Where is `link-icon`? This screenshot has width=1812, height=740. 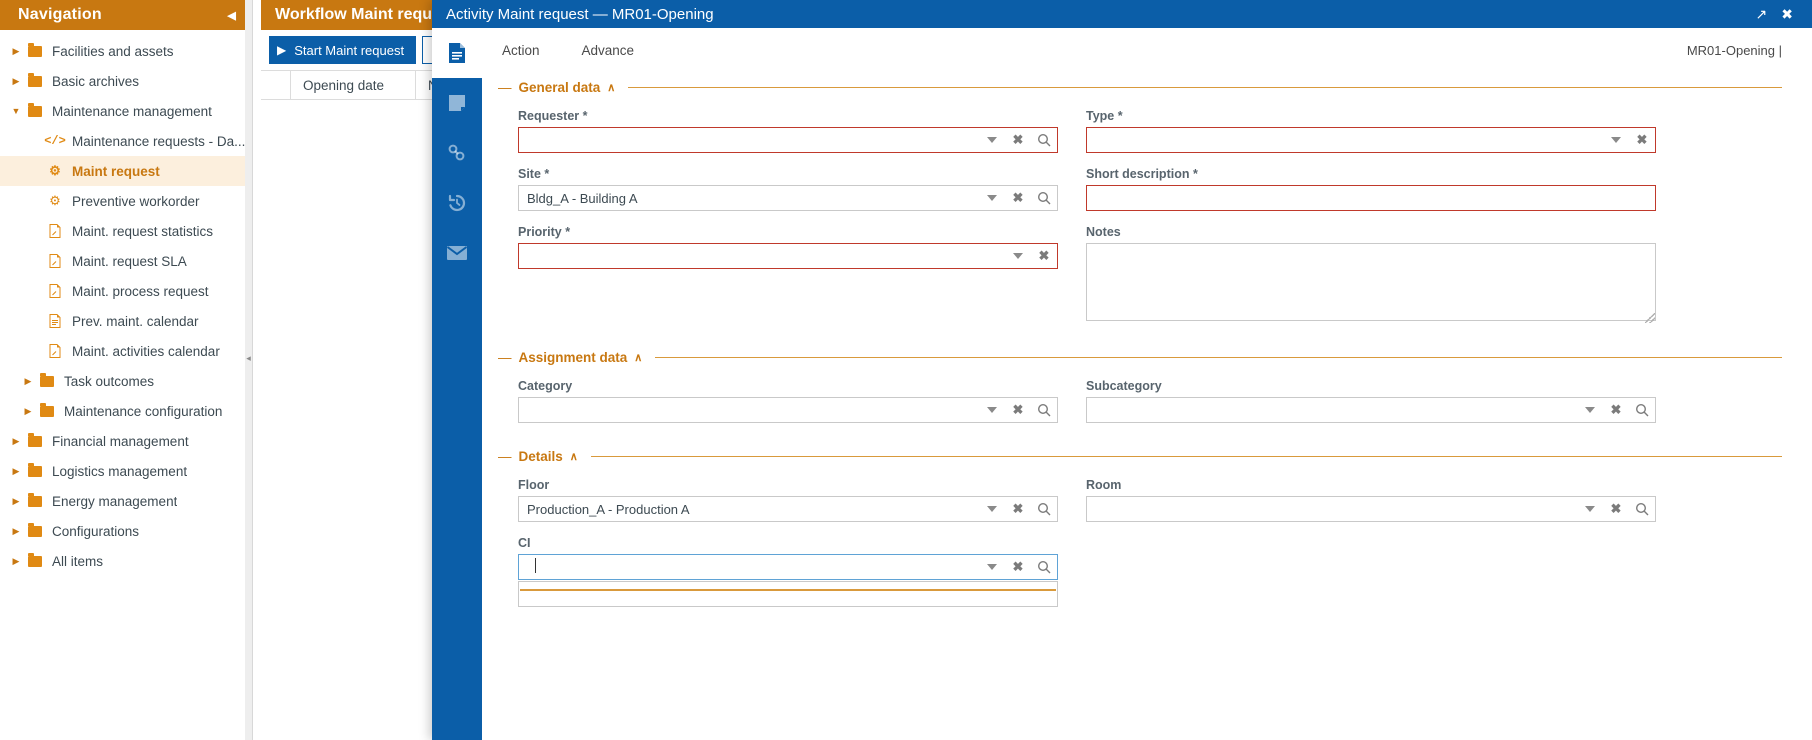 link-icon is located at coordinates (457, 153).